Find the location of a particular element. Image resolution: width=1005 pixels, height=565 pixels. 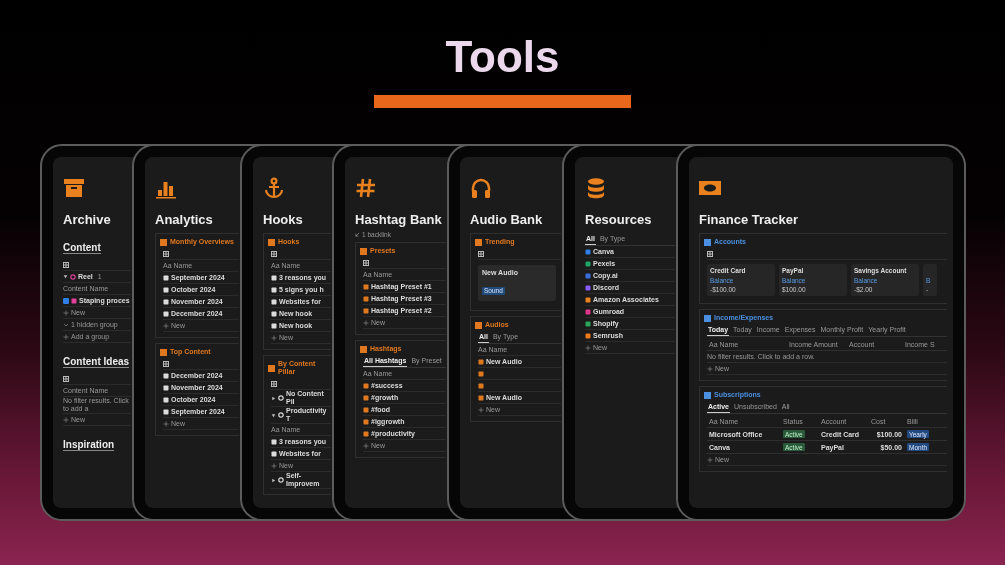

section-heading: Inspiration is located at coordinates (89, 445).